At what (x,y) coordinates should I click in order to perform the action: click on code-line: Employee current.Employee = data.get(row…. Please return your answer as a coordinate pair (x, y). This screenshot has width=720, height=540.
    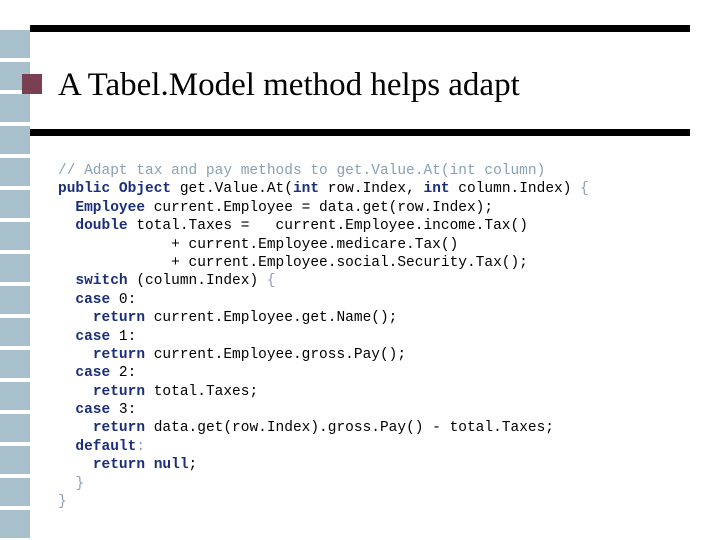
    Looking at the image, I should click on (378, 208).